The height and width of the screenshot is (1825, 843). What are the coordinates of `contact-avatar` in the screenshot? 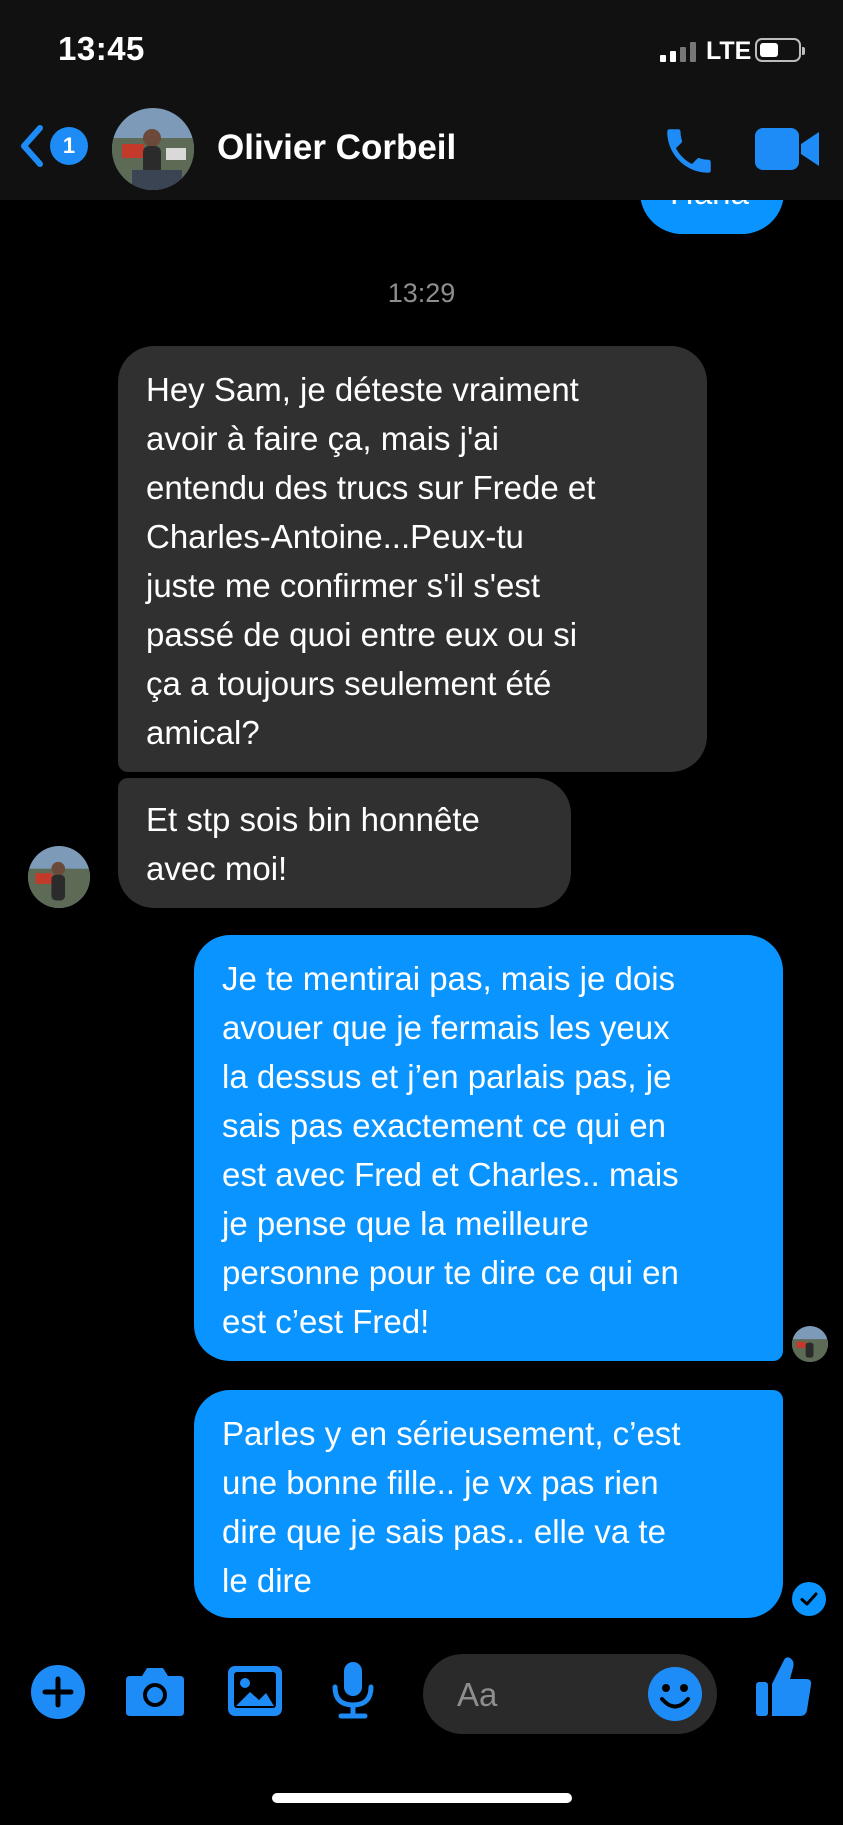 It's located at (153, 149).